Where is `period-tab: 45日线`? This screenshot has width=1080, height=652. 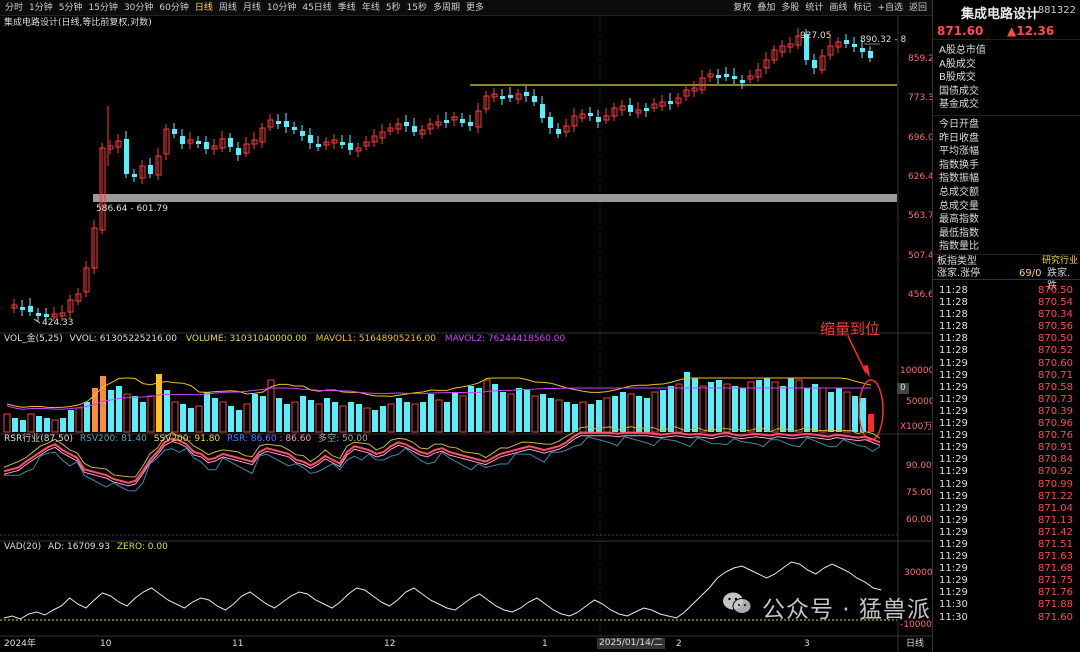
period-tab: 45日线 is located at coordinates (316, 8).